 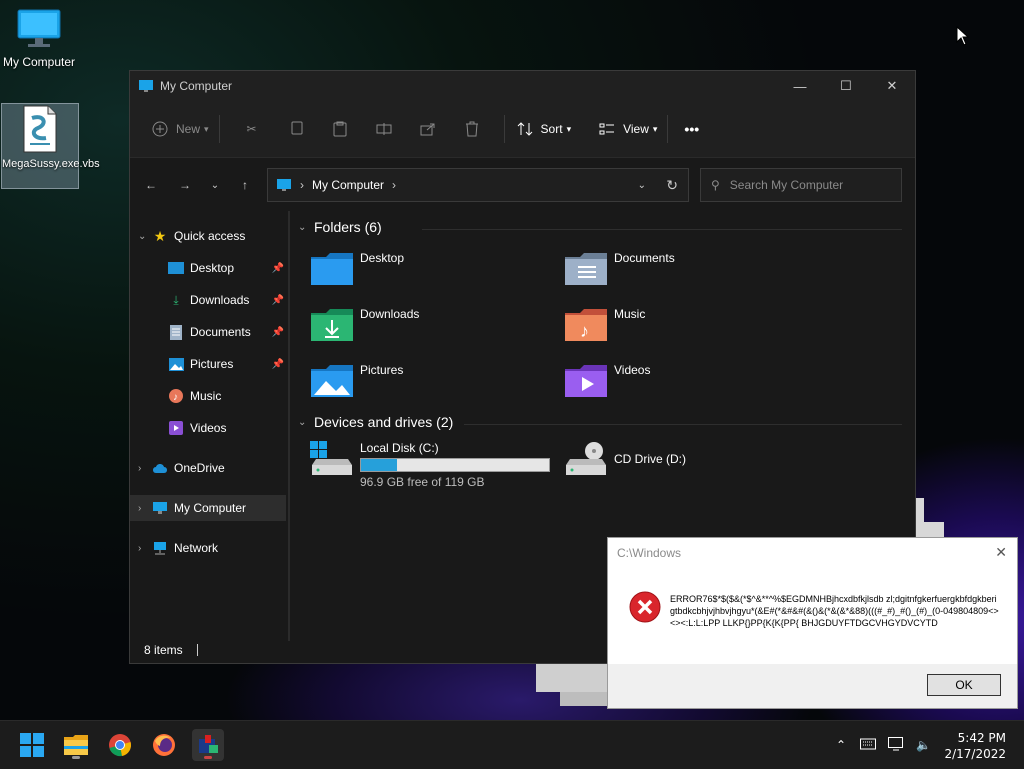 I want to click on desktop-icon-my-computer: My Computer, so click(x=39, y=39).